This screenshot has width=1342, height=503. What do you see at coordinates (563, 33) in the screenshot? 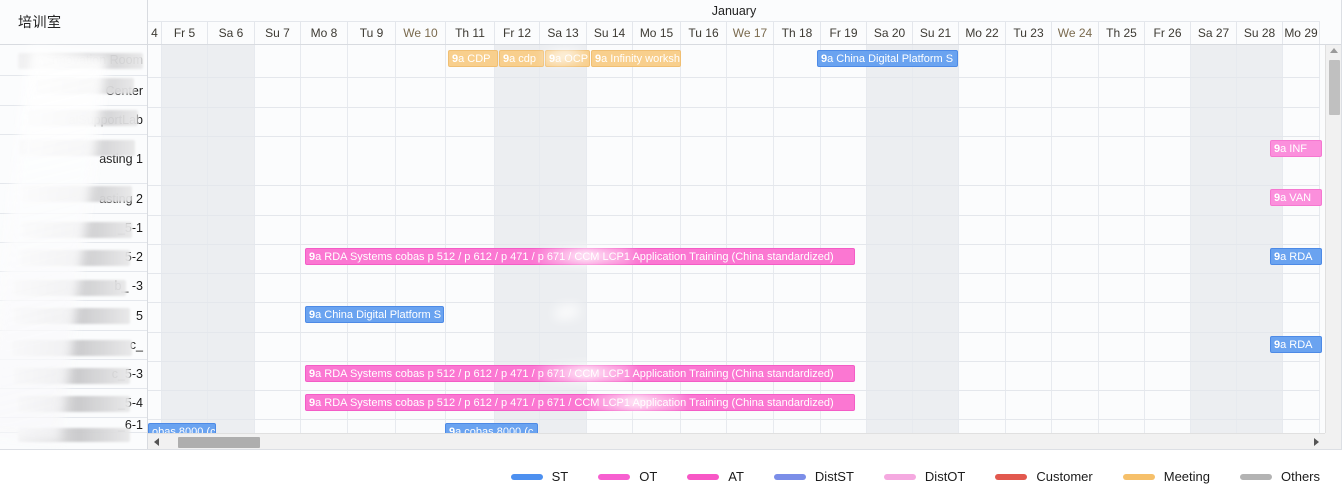
I see `timeline-day-header-9: Sa 13` at bounding box center [563, 33].